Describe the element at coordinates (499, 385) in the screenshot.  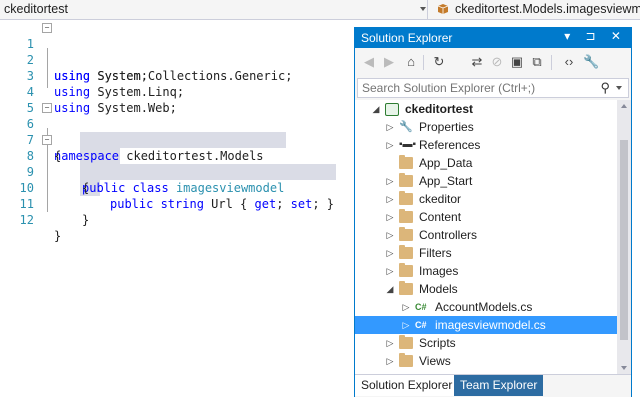
I see `tab-team-explorer: Team Explorer` at that location.